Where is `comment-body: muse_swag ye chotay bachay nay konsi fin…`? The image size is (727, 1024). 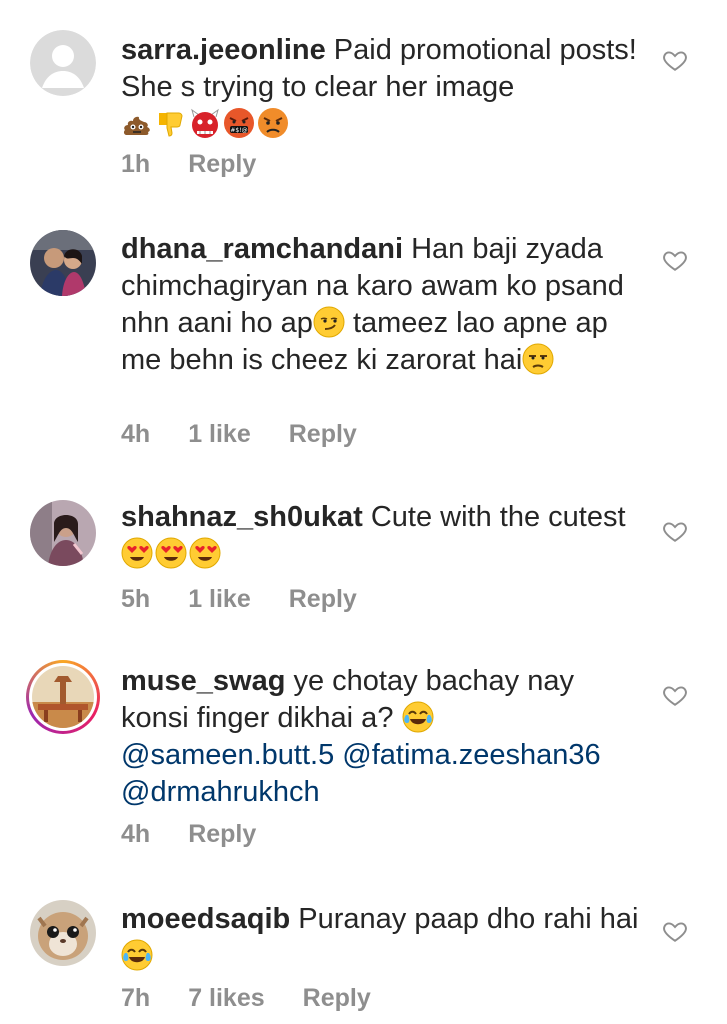 comment-body: muse_swag ye chotay bachay nay konsi fin… is located at coordinates (381, 737).